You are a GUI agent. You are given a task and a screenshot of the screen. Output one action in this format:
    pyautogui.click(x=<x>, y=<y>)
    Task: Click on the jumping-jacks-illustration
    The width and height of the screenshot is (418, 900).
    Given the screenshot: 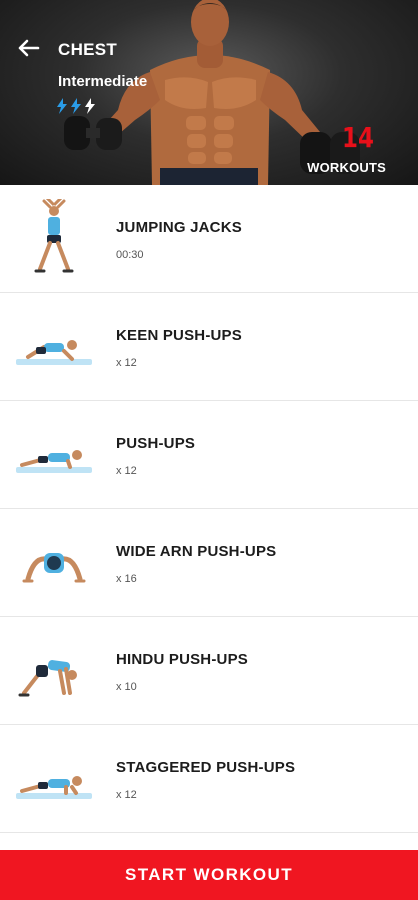 What is the action you would take?
    pyautogui.click(x=54, y=236)
    